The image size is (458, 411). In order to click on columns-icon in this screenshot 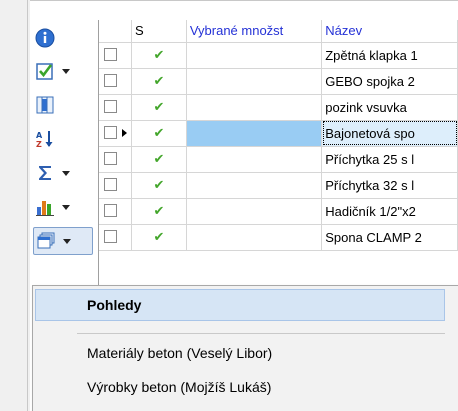, I will do `click(45, 105)`.